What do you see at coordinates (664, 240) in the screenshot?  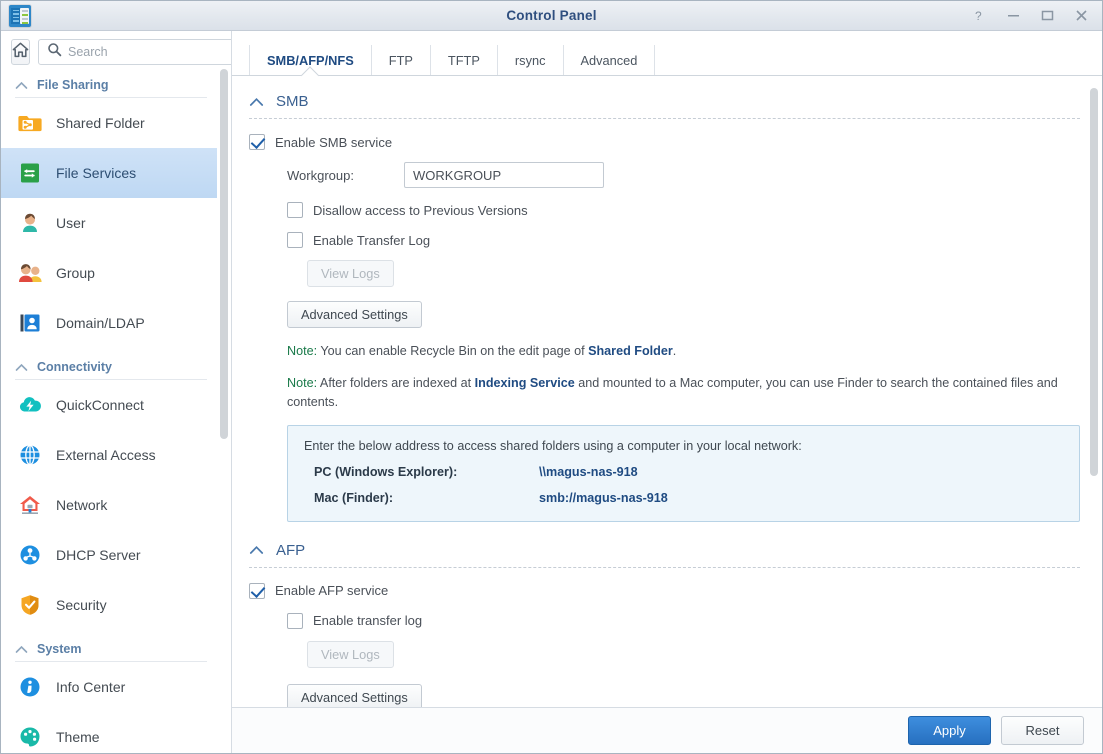 I see `smb-enable-transfer-log-row: Enable Transfer Log` at bounding box center [664, 240].